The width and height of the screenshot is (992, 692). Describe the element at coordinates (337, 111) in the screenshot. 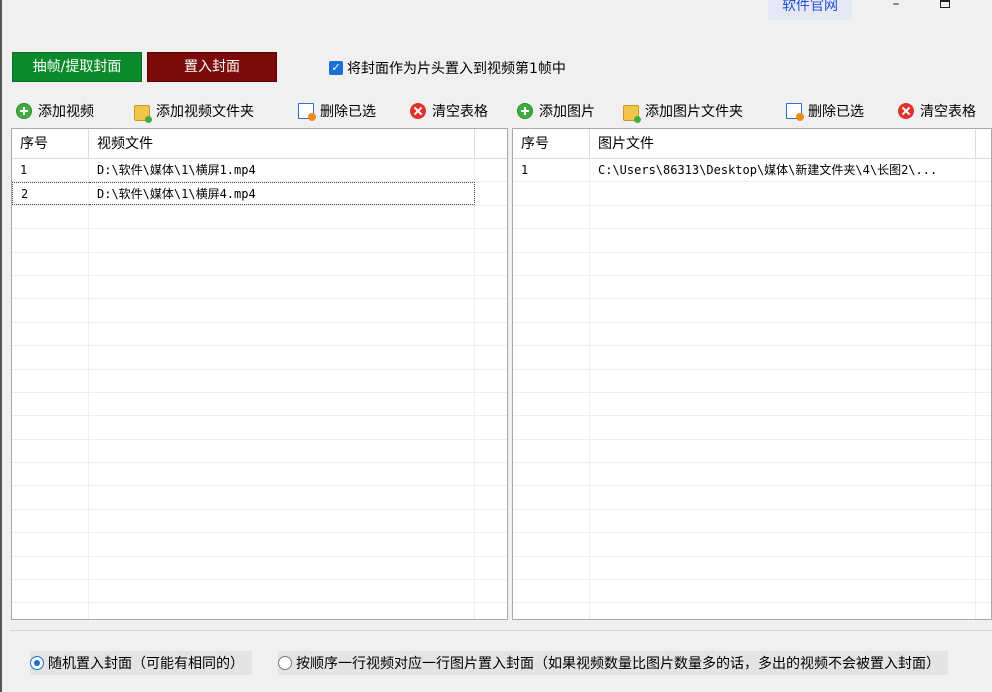

I see `delete-selected-videos-button: 删除已选` at that location.